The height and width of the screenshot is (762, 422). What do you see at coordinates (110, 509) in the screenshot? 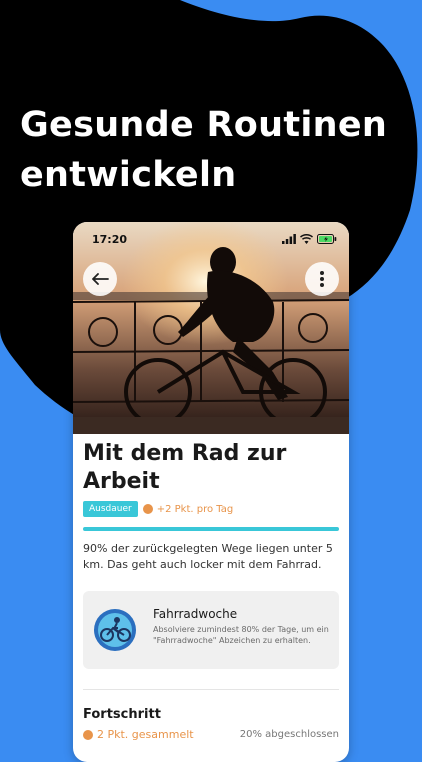
I see `category-tag: Ausdauer` at bounding box center [110, 509].